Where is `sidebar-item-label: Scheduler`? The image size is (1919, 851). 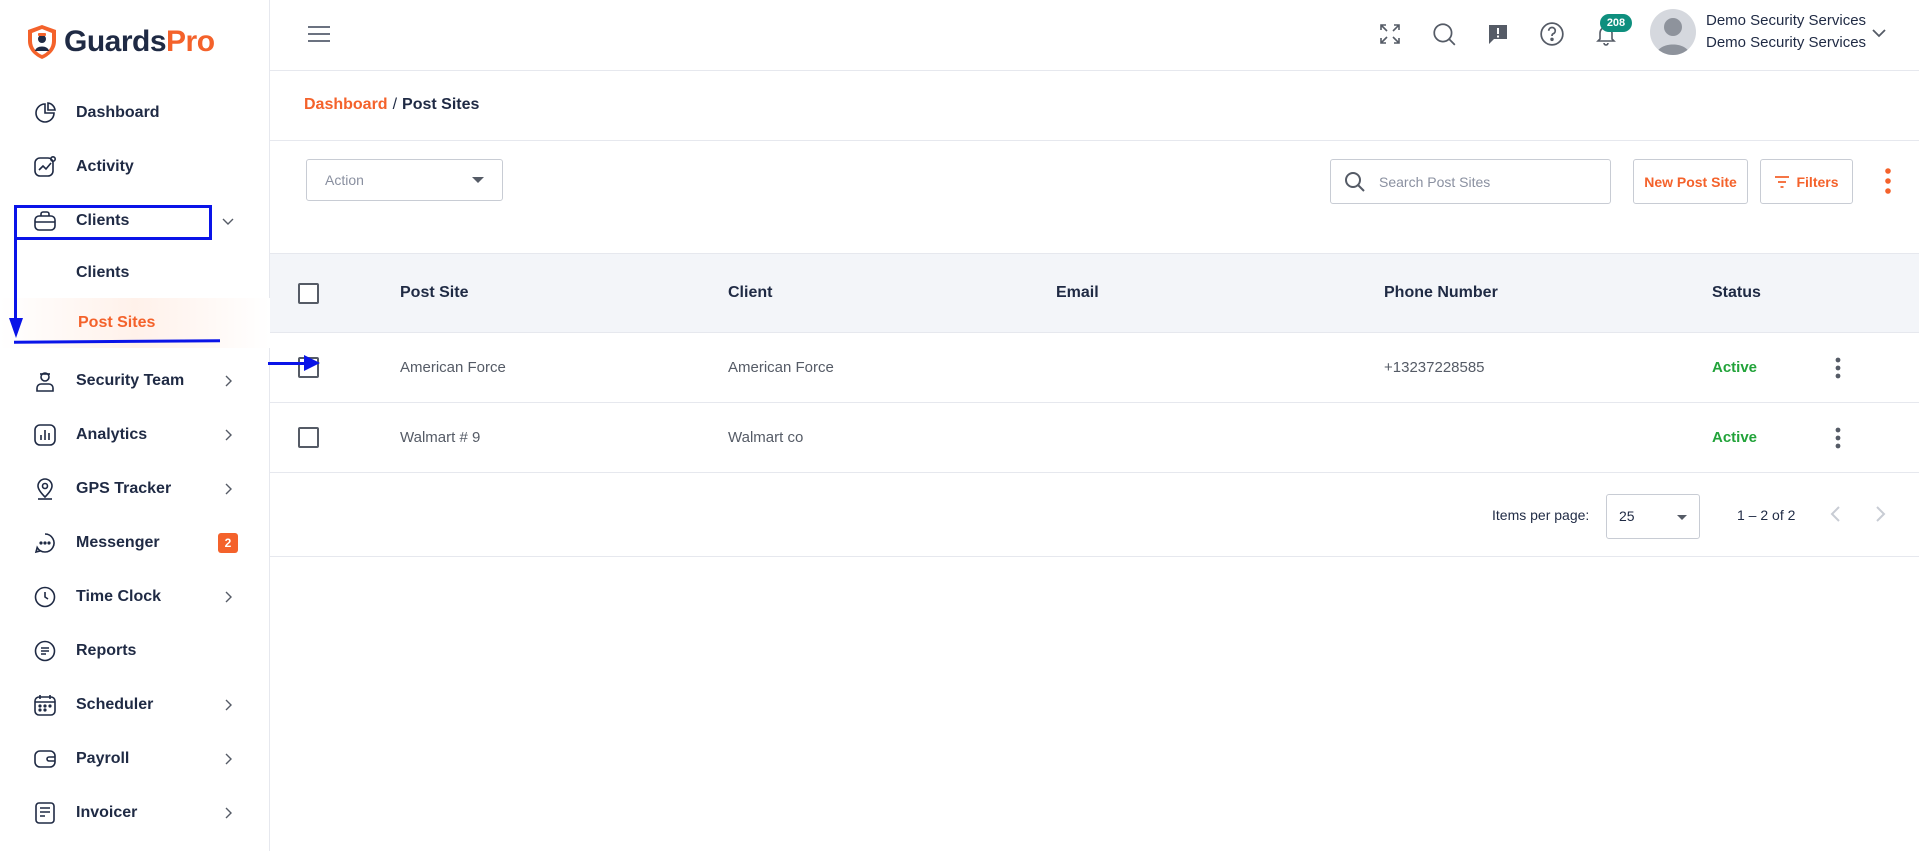 sidebar-item-label: Scheduler is located at coordinates (115, 704).